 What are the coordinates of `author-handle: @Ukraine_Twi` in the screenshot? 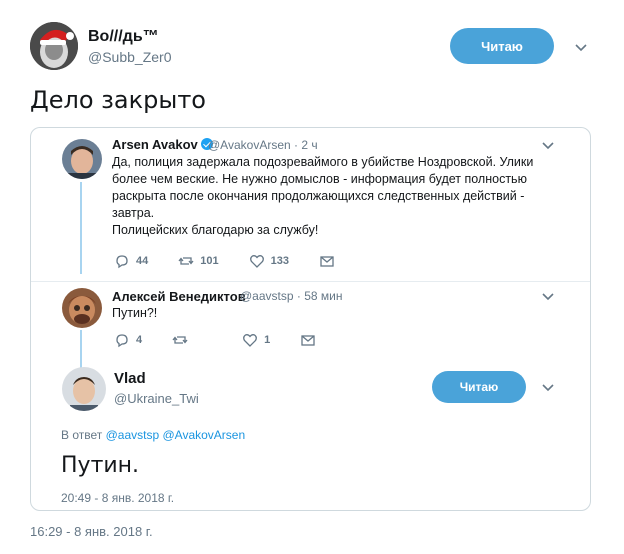 It's located at (156, 398).